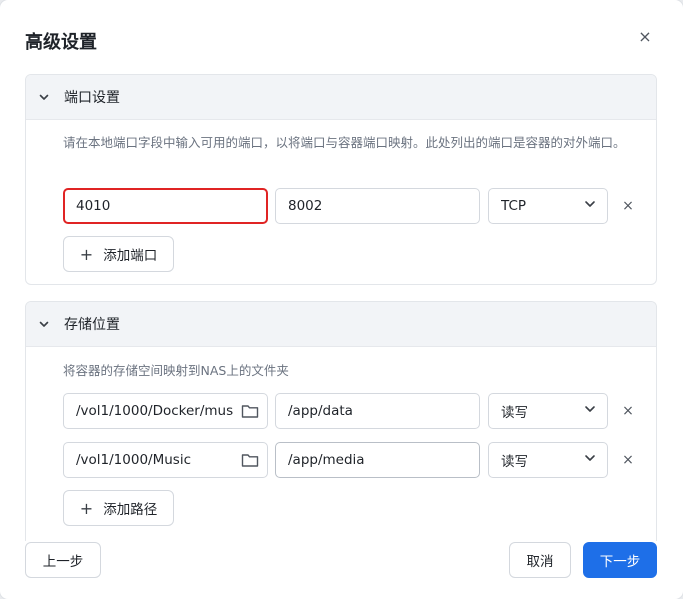 The image size is (683, 599). I want to click on storage-section-header: 存储位置, so click(341, 324).